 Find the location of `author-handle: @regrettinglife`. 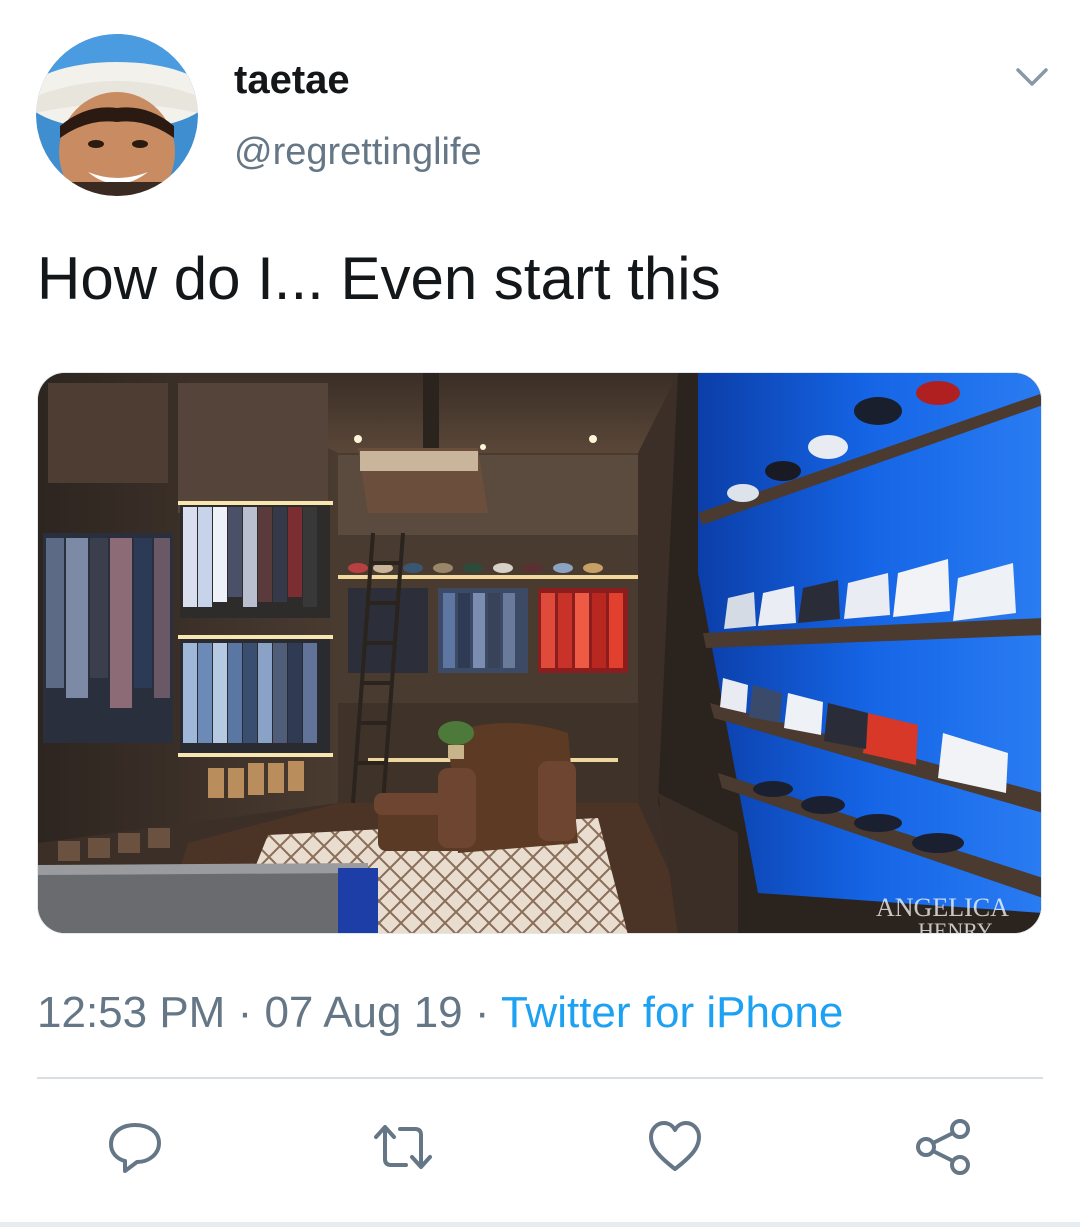

author-handle: @regrettinglife is located at coordinates (358, 152).